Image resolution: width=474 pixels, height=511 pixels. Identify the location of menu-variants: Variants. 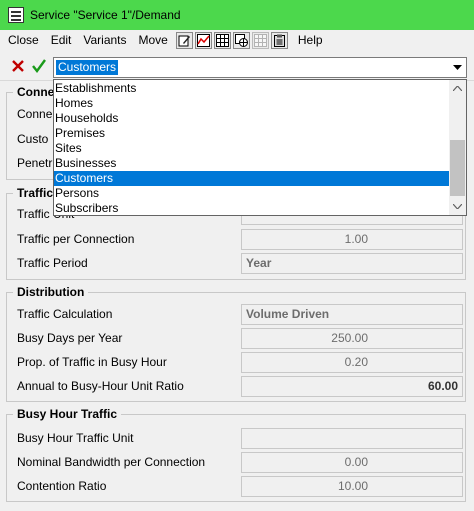
(104, 40).